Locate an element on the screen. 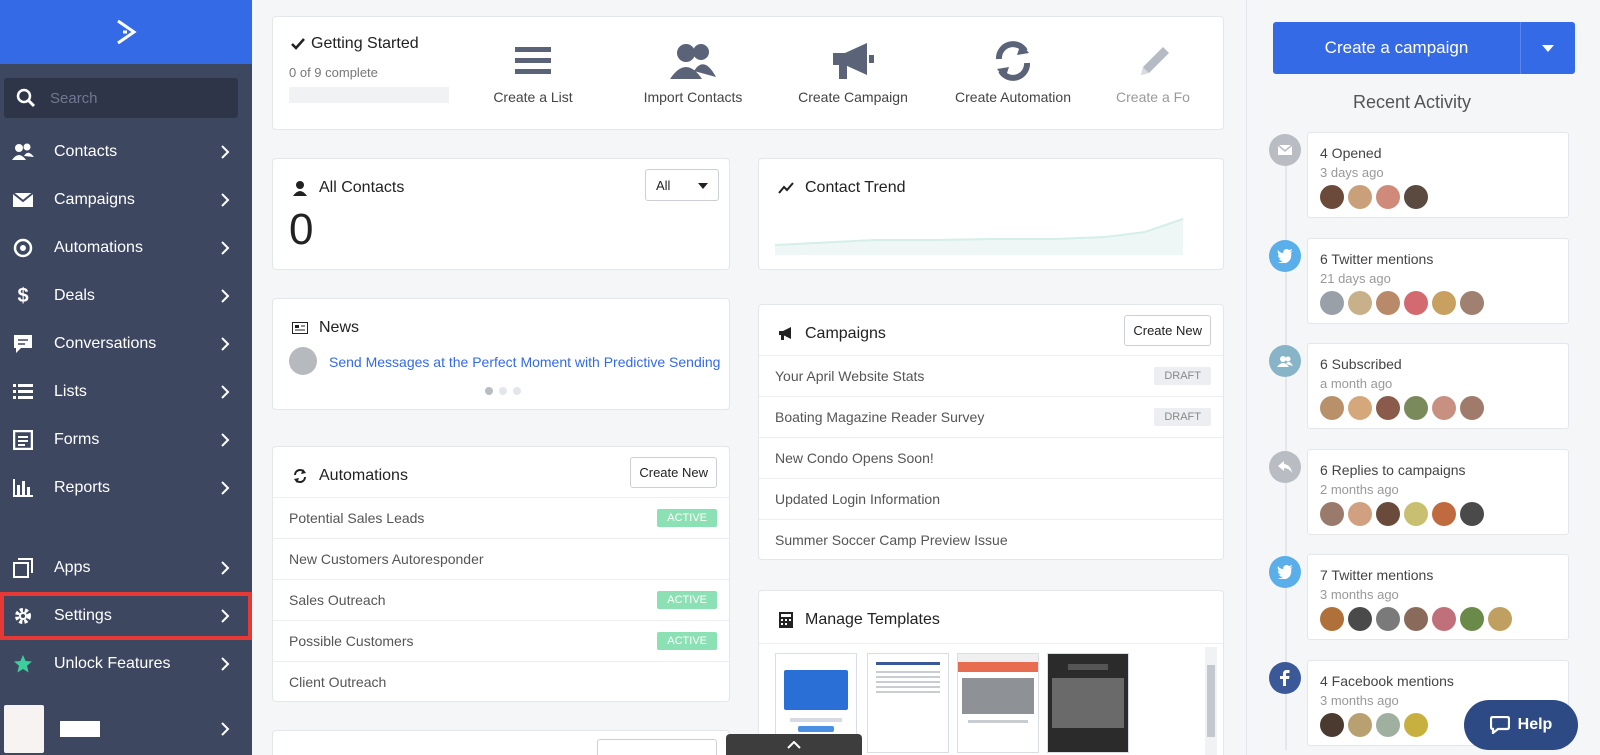 This screenshot has width=1600, height=755. activity-item: 6 Replies to campaigns 2 months ago is located at coordinates (1438, 491).